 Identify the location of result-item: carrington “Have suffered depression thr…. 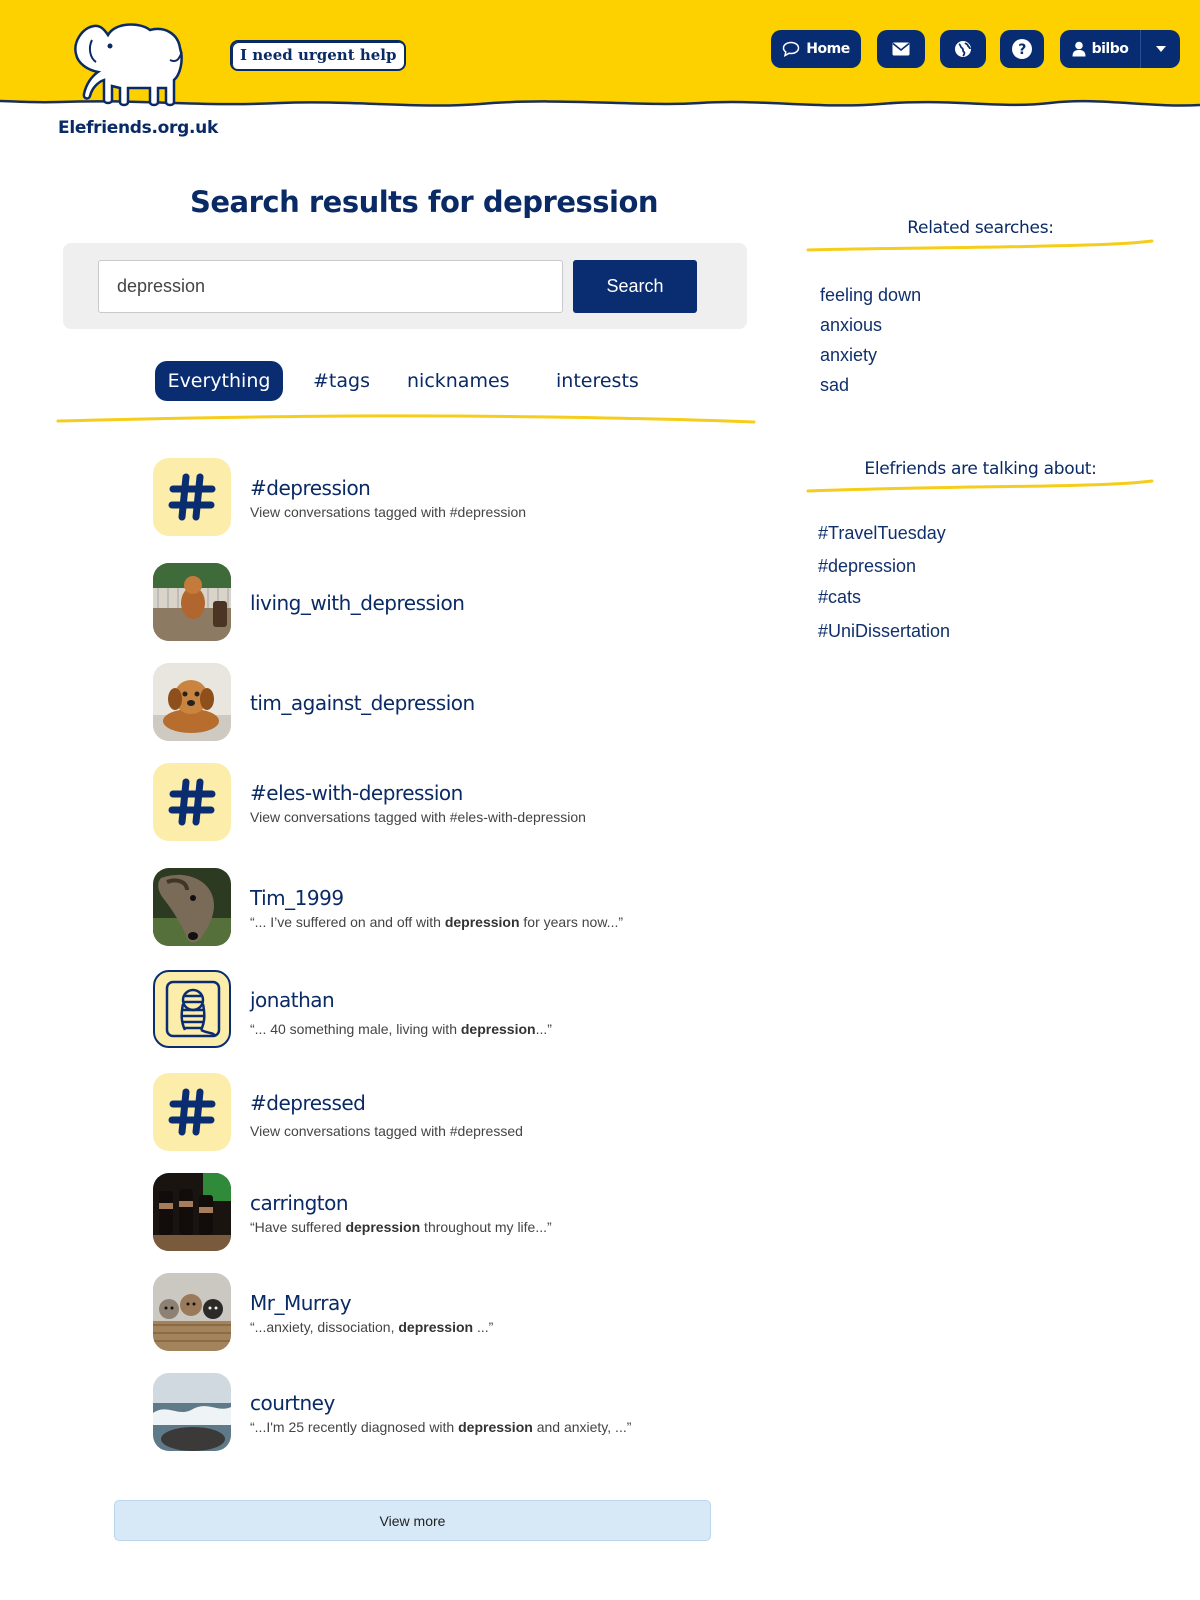
(460, 1213).